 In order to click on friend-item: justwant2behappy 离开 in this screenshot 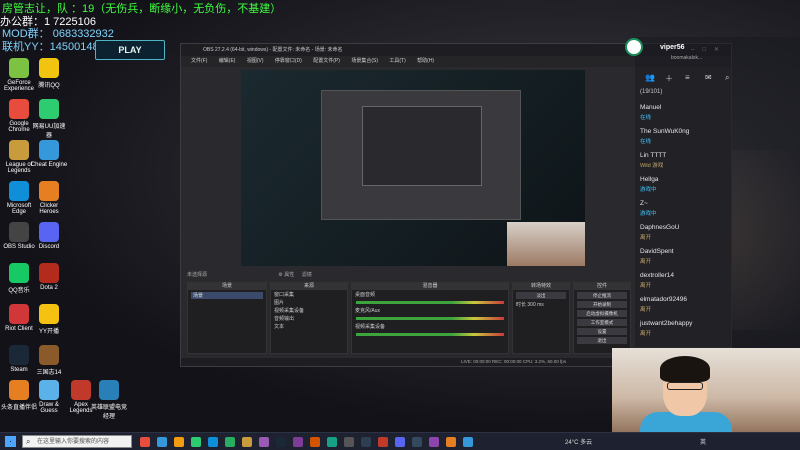, I will do `click(666, 328)`.